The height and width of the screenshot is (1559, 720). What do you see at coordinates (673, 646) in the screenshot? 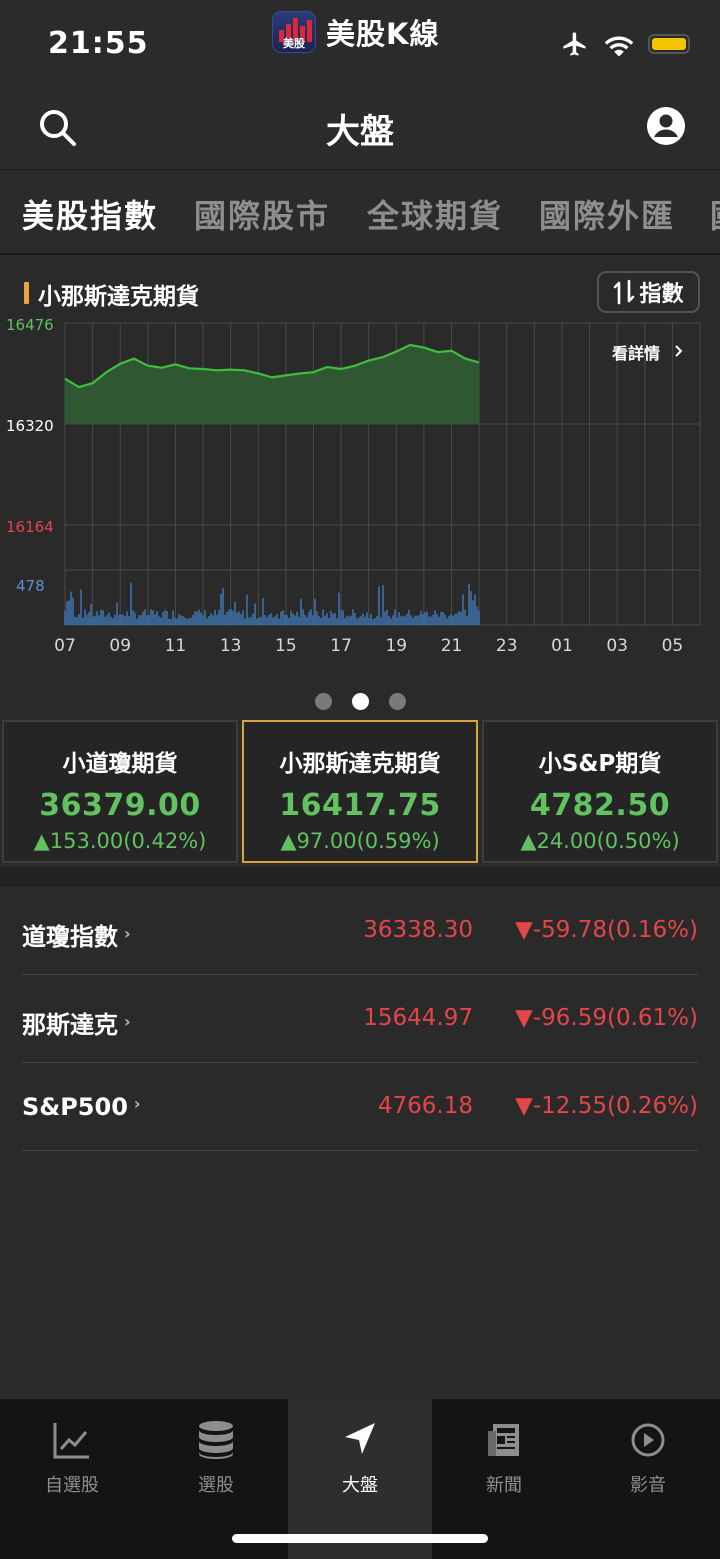
I see `x-tick-label: 05` at bounding box center [673, 646].